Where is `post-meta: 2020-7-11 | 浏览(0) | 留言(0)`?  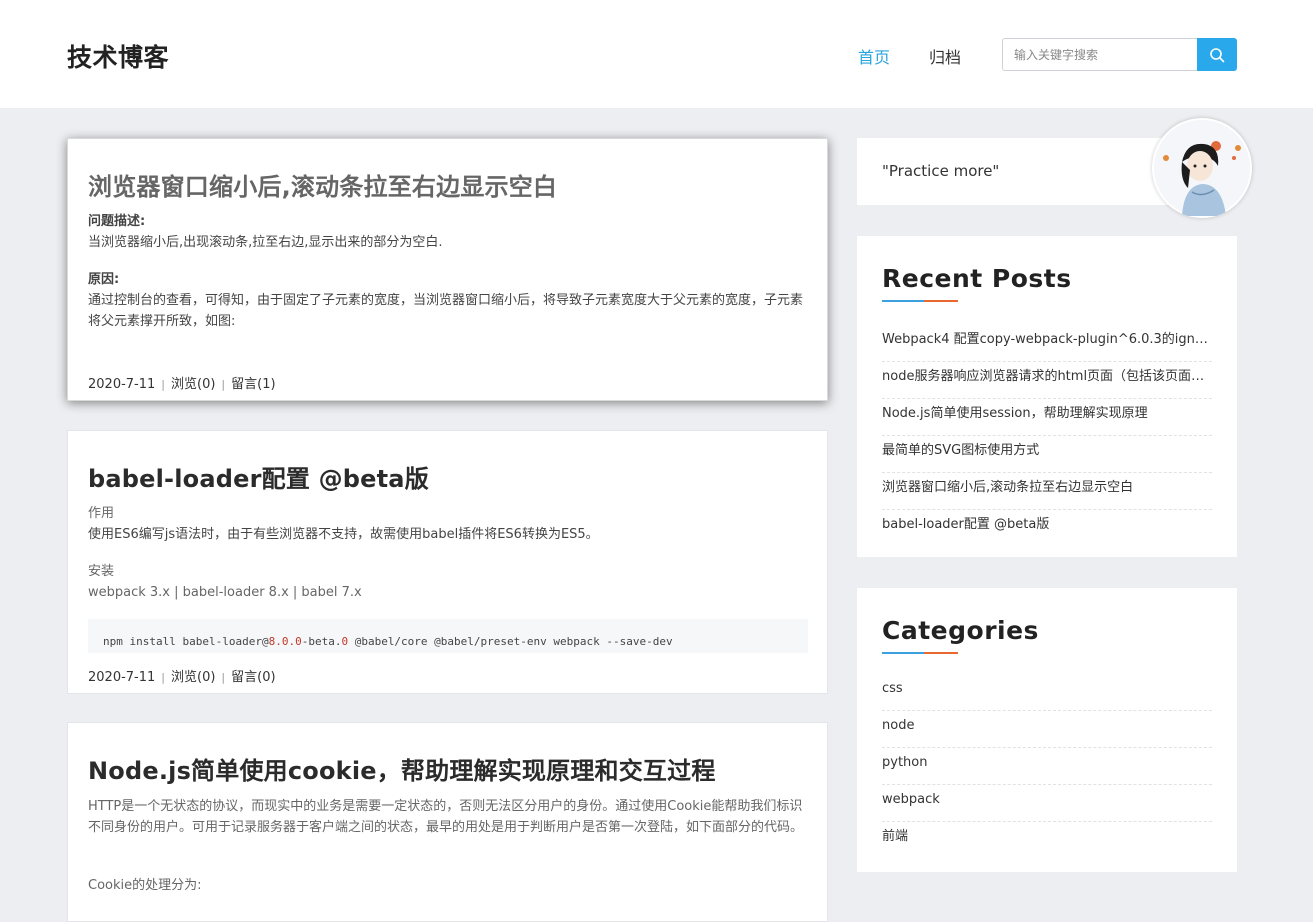 post-meta: 2020-7-11 | 浏览(0) | 留言(0) is located at coordinates (182, 675).